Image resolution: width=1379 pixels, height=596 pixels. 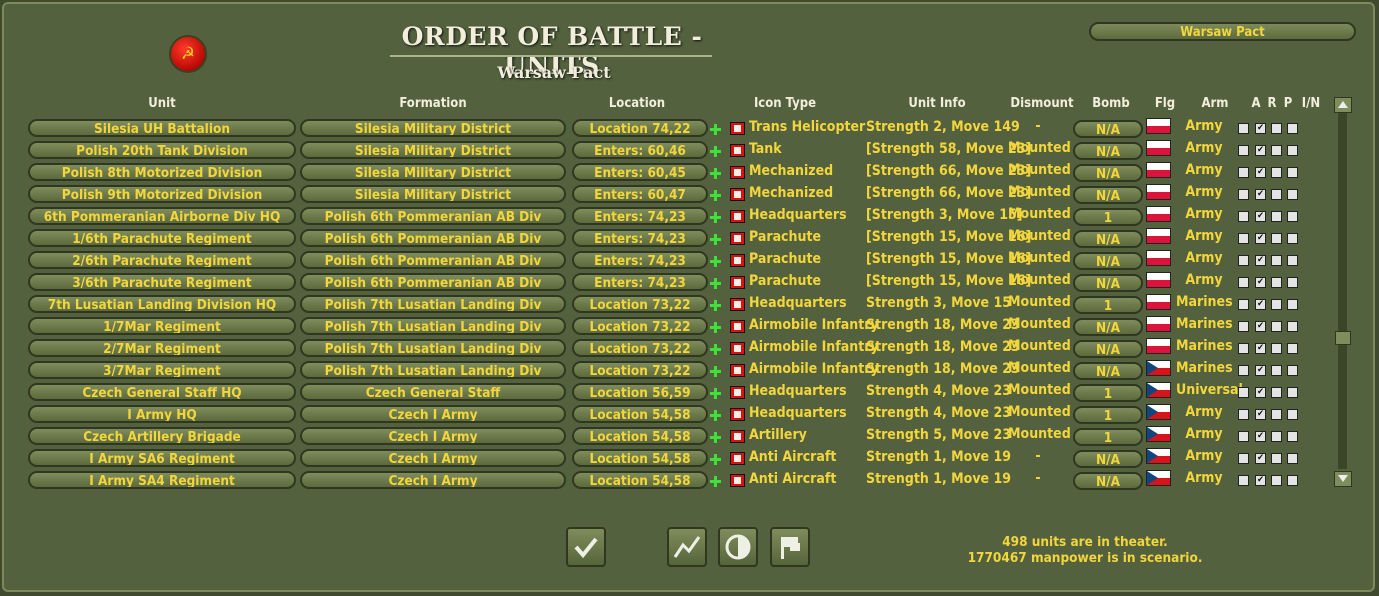 What do you see at coordinates (162, 392) in the screenshot?
I see `unit-name-button: Czech General Staff HQ` at bounding box center [162, 392].